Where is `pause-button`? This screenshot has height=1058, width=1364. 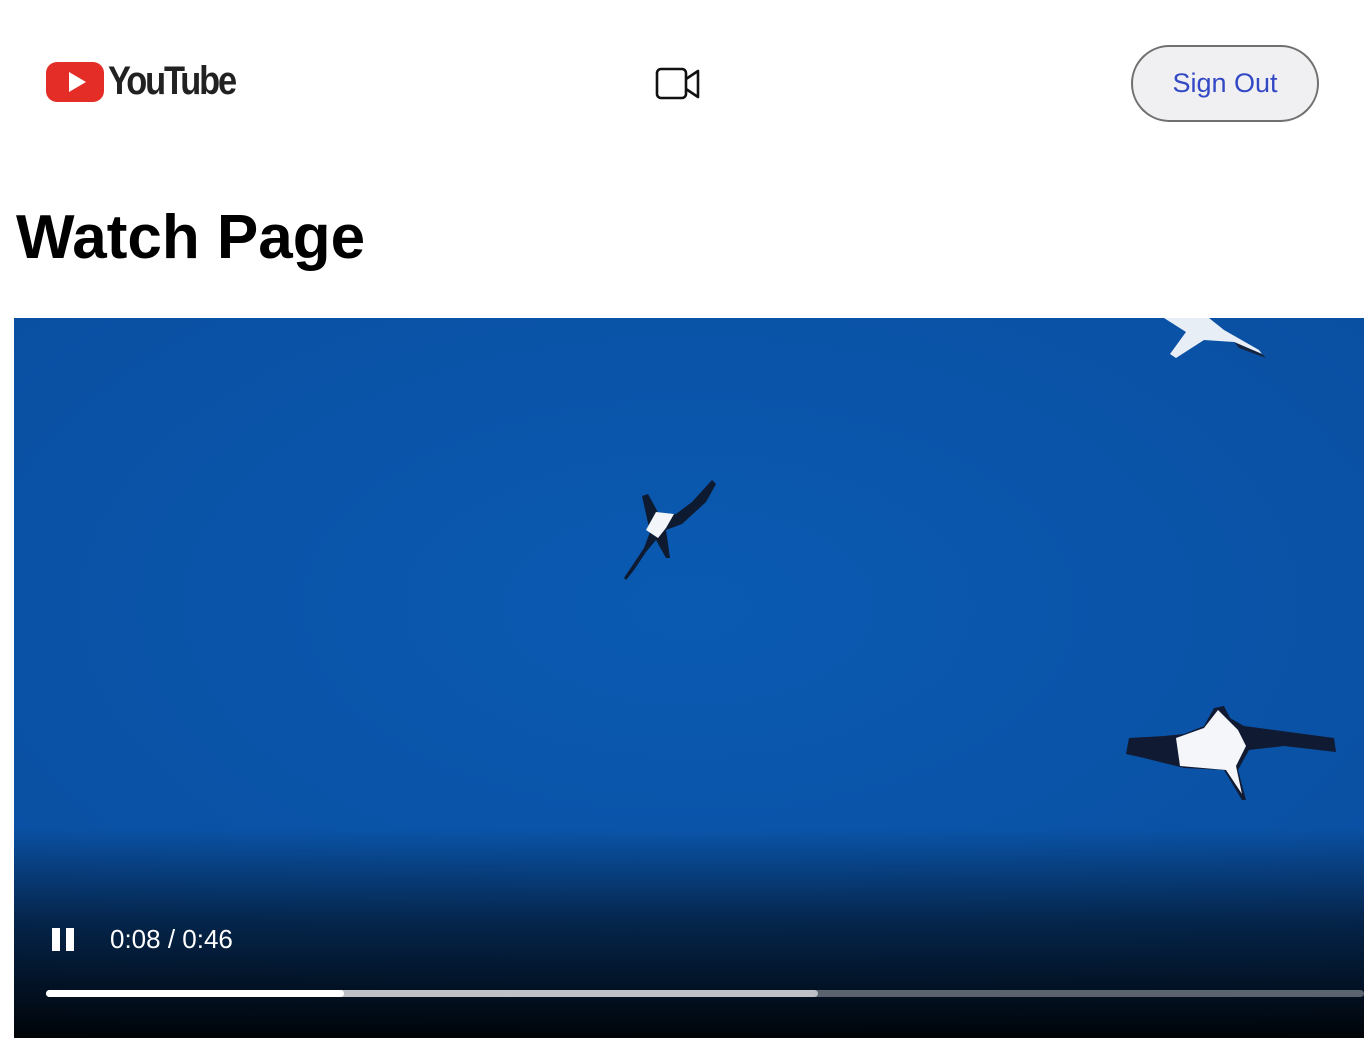 pause-button is located at coordinates (62, 938).